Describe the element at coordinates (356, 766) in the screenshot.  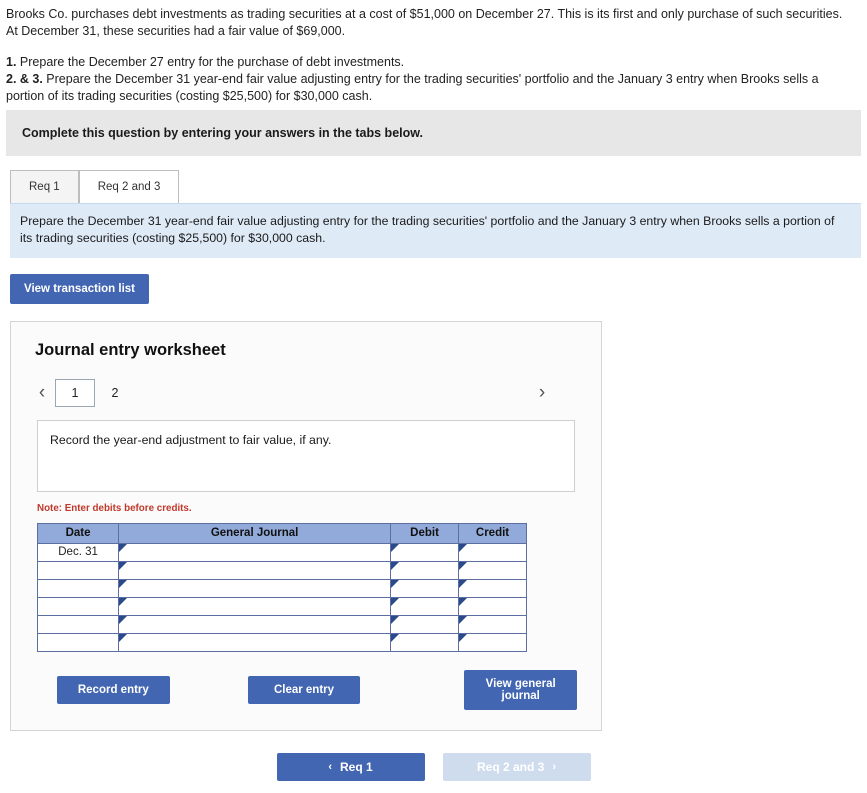
I see `prev-requirement-label: Req 1` at that location.